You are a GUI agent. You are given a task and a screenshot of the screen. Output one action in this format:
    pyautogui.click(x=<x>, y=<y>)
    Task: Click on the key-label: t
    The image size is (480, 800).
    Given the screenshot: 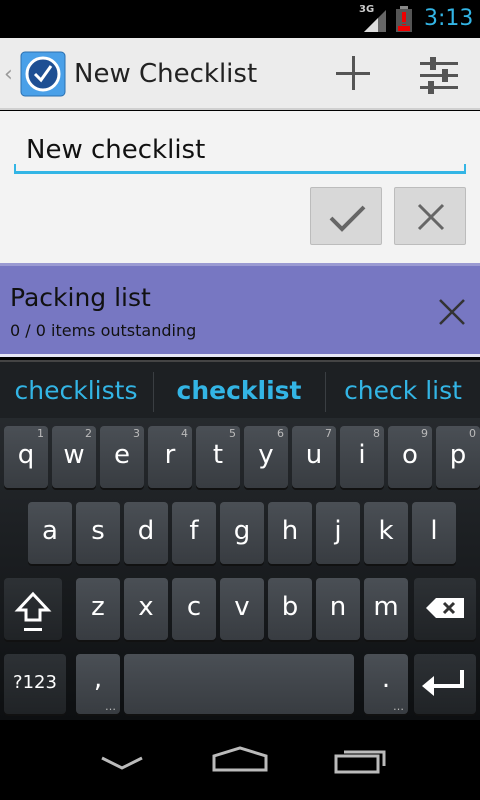 What is the action you would take?
    pyautogui.click(x=218, y=455)
    